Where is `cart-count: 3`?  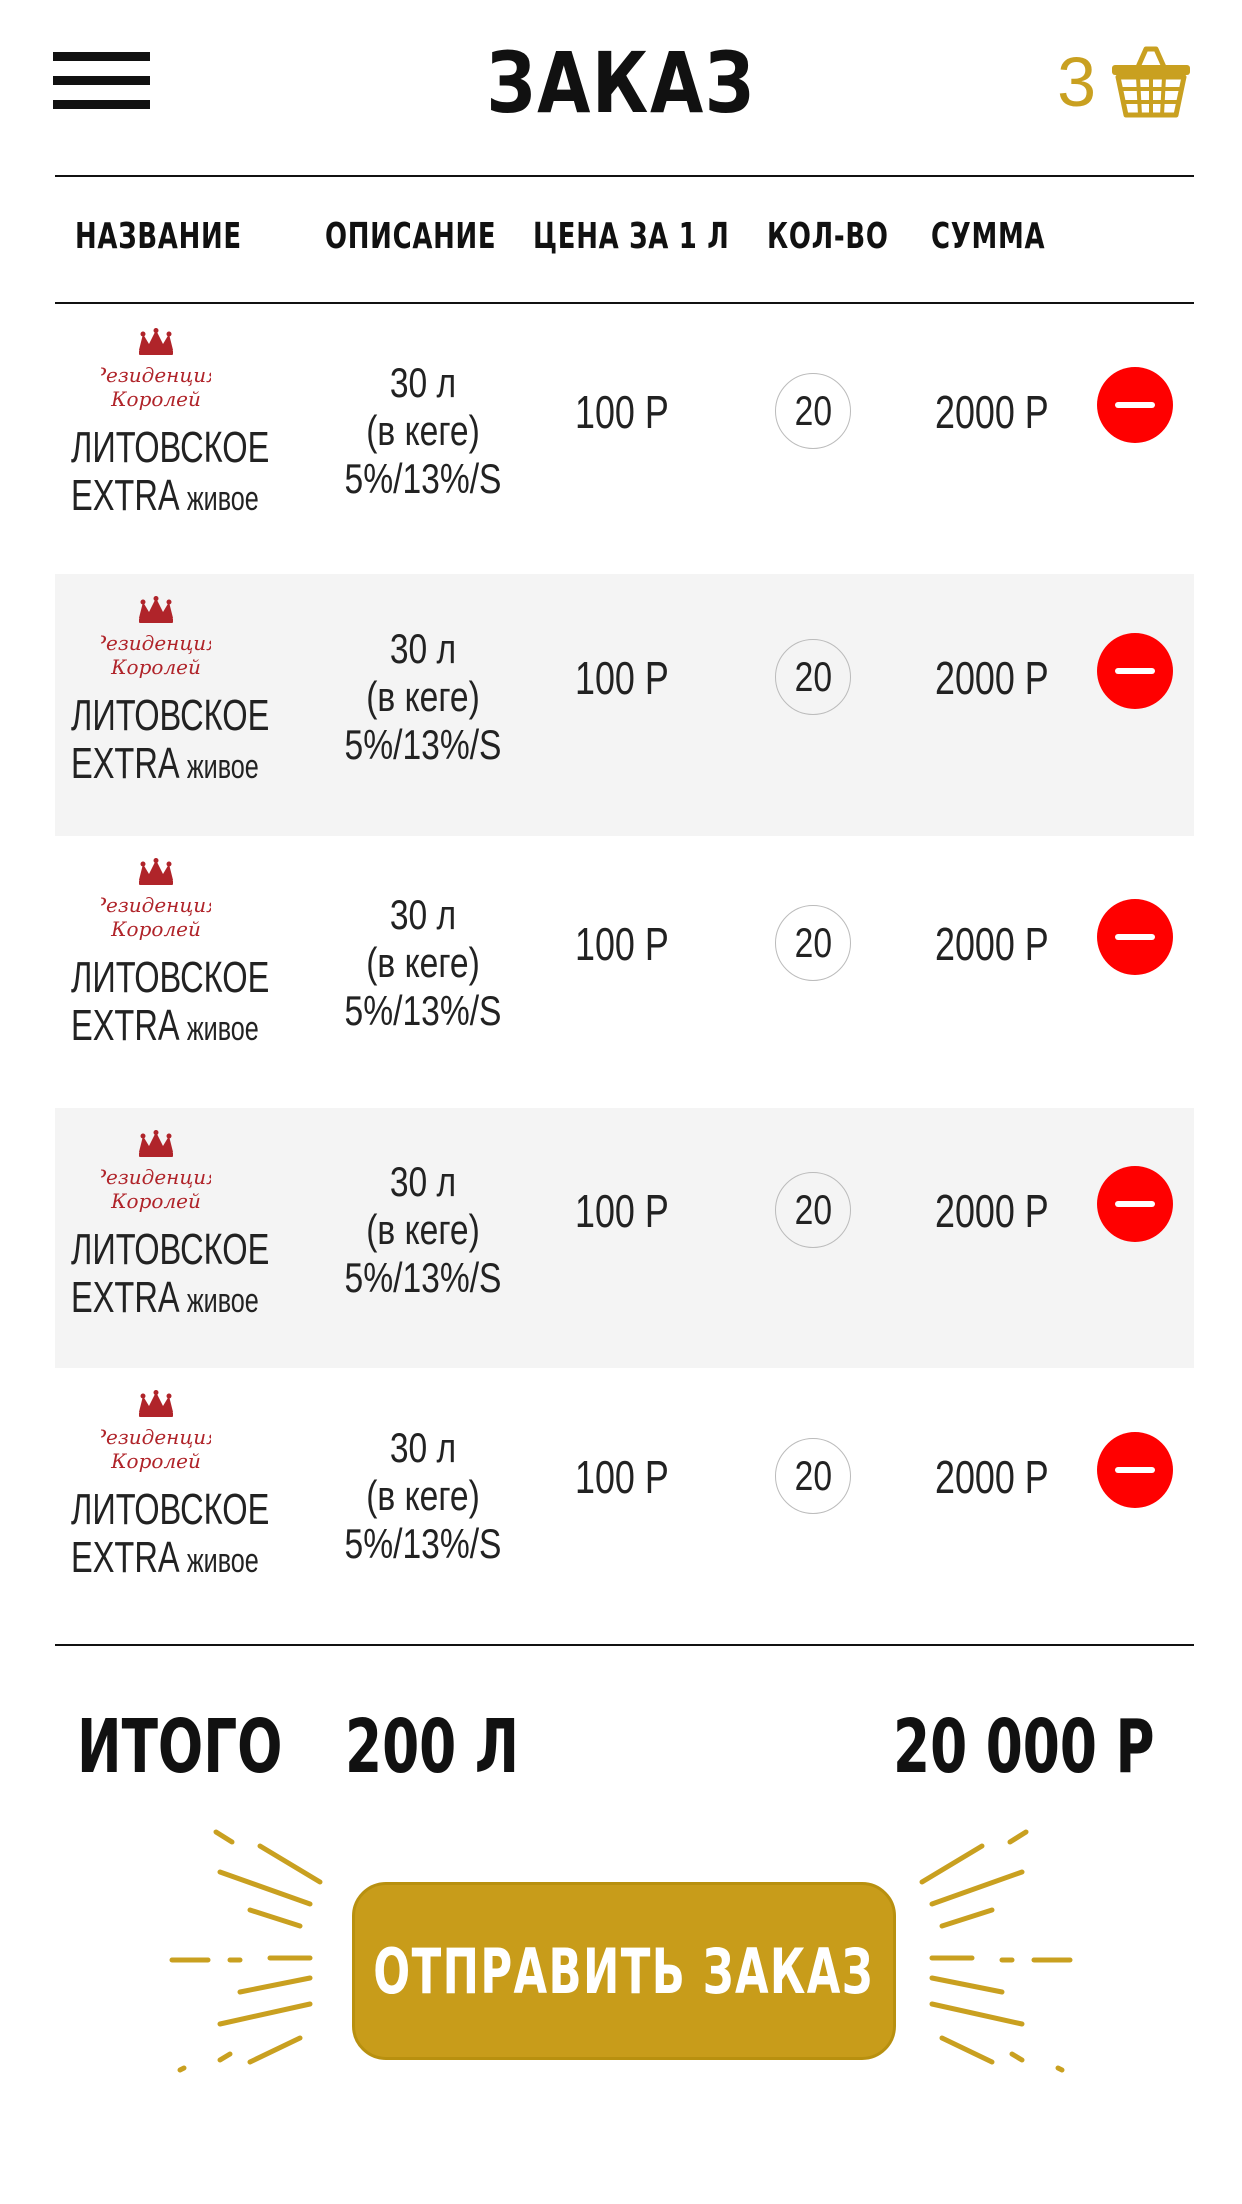
cart-count: 3 is located at coordinates (1076, 82).